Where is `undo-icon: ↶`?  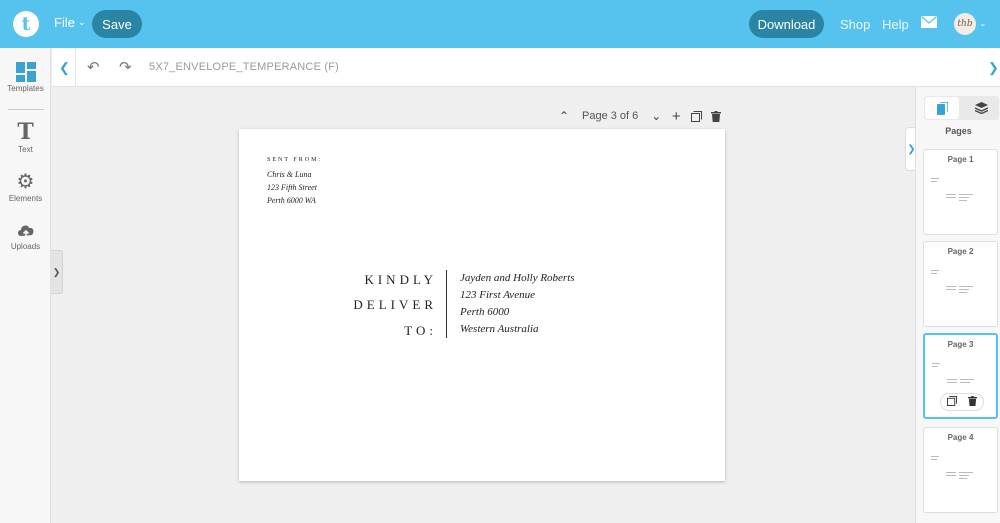
undo-icon: ↶ is located at coordinates (93, 67).